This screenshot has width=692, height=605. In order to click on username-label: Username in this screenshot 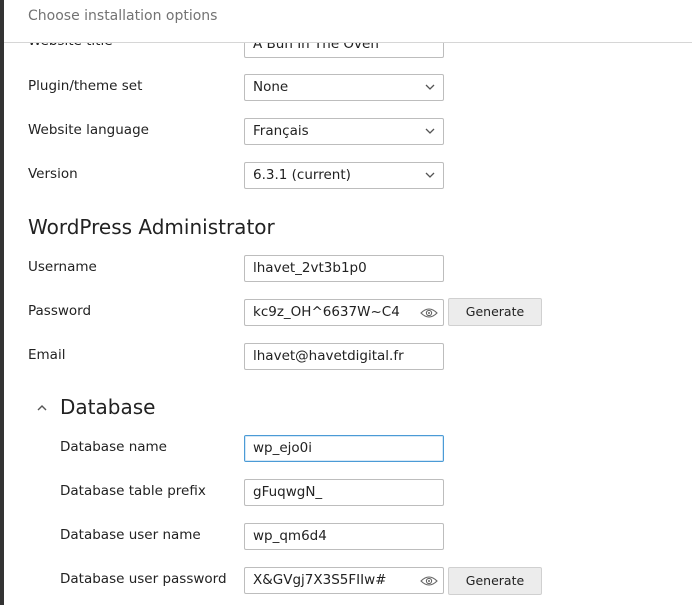, I will do `click(62, 267)`.